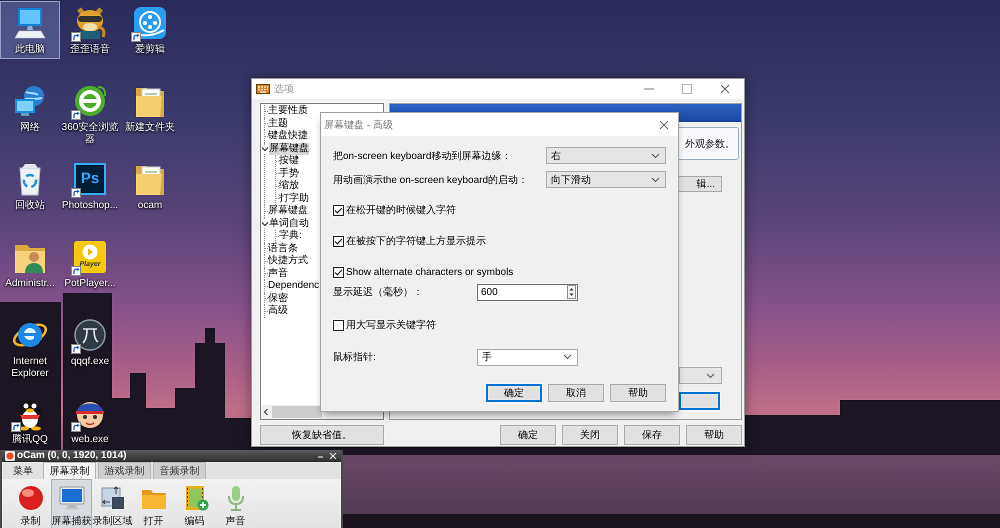 The width and height of the screenshot is (1000, 528). Describe the element at coordinates (30, 108) in the screenshot. I see `desktop-shortcut: 网络` at that location.